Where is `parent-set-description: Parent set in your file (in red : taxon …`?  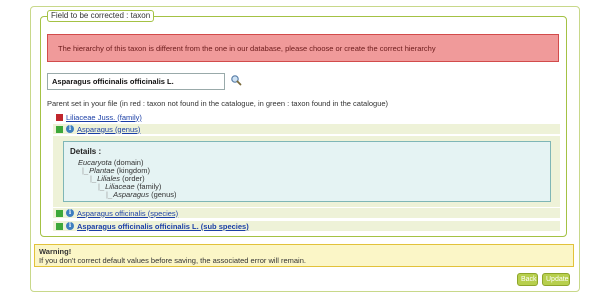 parent-set-description: Parent set in your file (in red : taxon … is located at coordinates (218, 103).